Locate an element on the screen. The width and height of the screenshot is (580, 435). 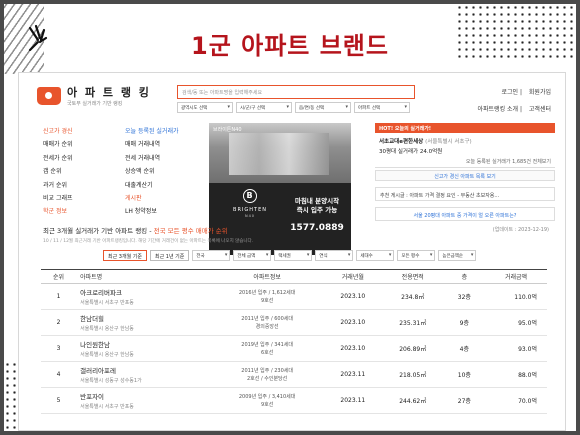
signup-link: 회원가입 is located at coordinates (540, 92).